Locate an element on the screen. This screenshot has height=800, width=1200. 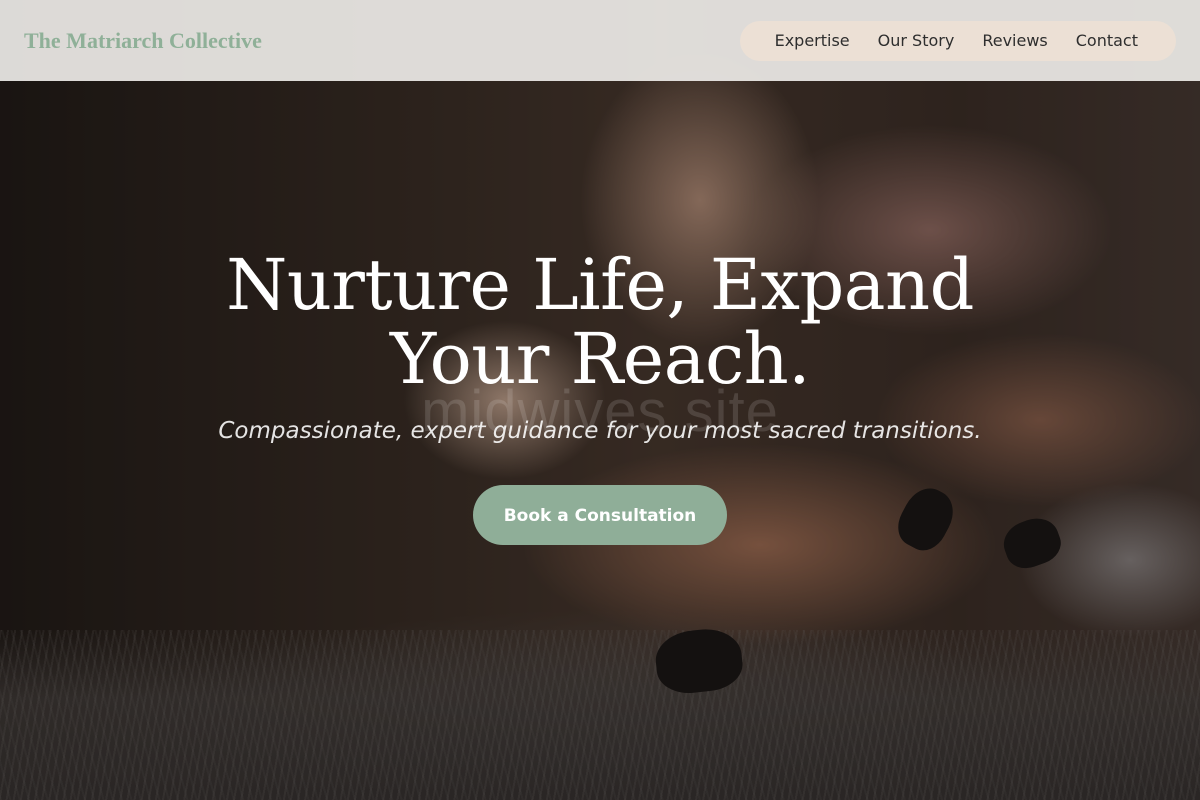
nav-link-contact: Contact is located at coordinates (1107, 40).